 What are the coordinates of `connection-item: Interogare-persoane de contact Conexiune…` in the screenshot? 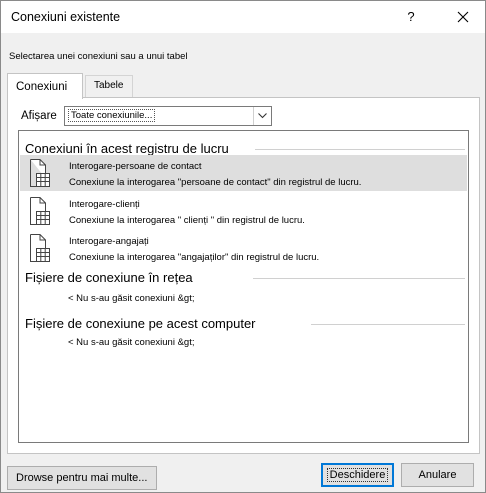 It's located at (243, 173).